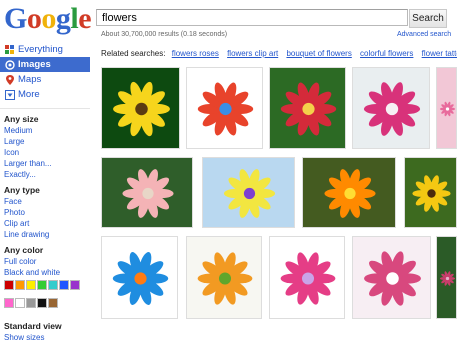 This screenshot has width=457, height=343. What do you see at coordinates (45, 337) in the screenshot?
I see `filter-show-sizes: Show sizes` at bounding box center [45, 337].